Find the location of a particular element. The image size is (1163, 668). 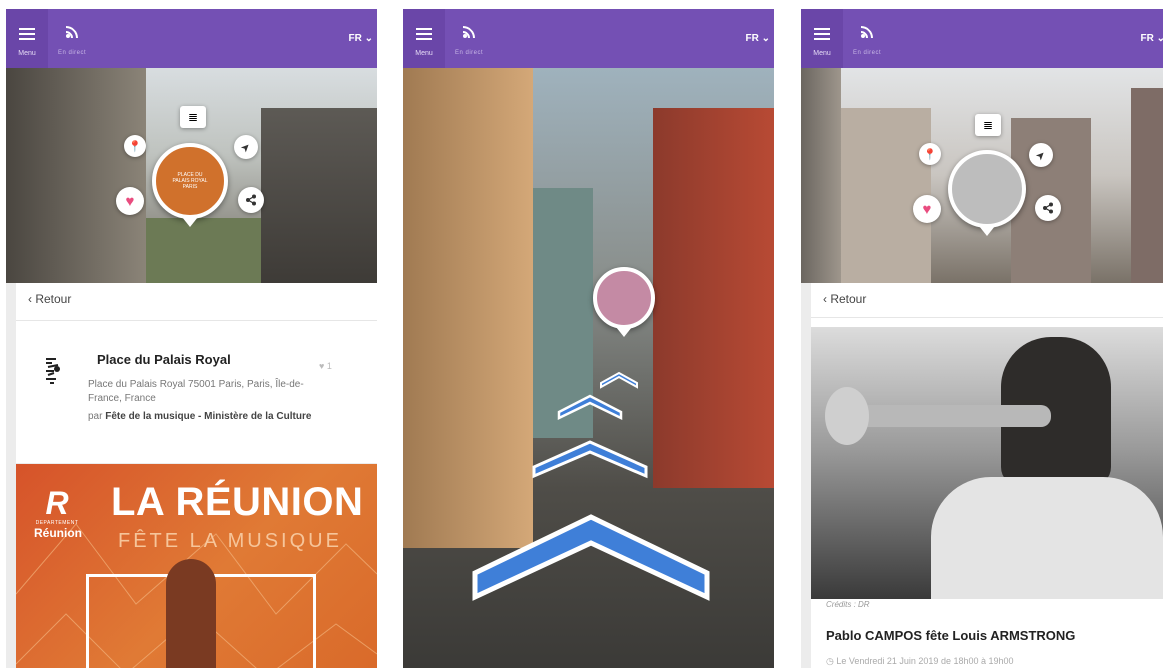

performer-suit is located at coordinates (1047, 538).